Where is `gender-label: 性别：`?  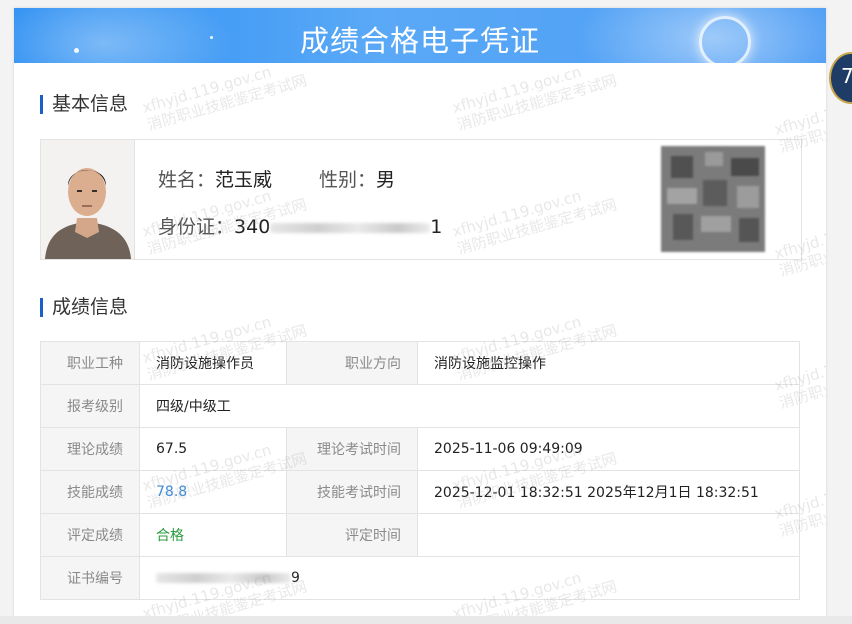 gender-label: 性别： is located at coordinates (348, 180).